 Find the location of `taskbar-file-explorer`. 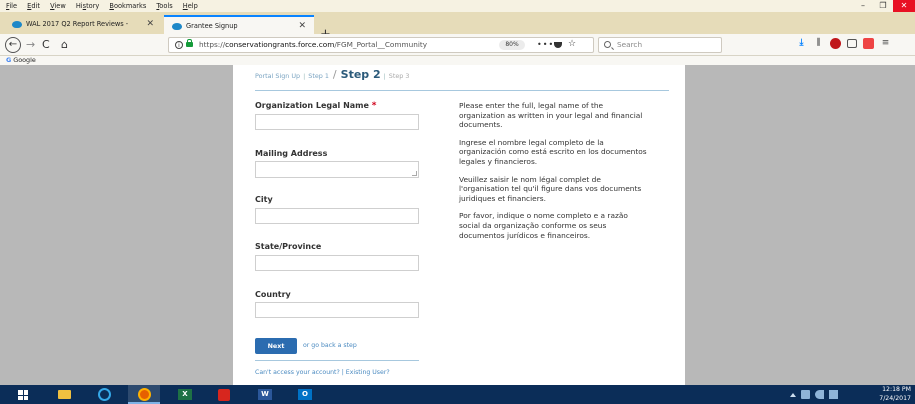

taskbar-file-explorer is located at coordinates (64, 394).